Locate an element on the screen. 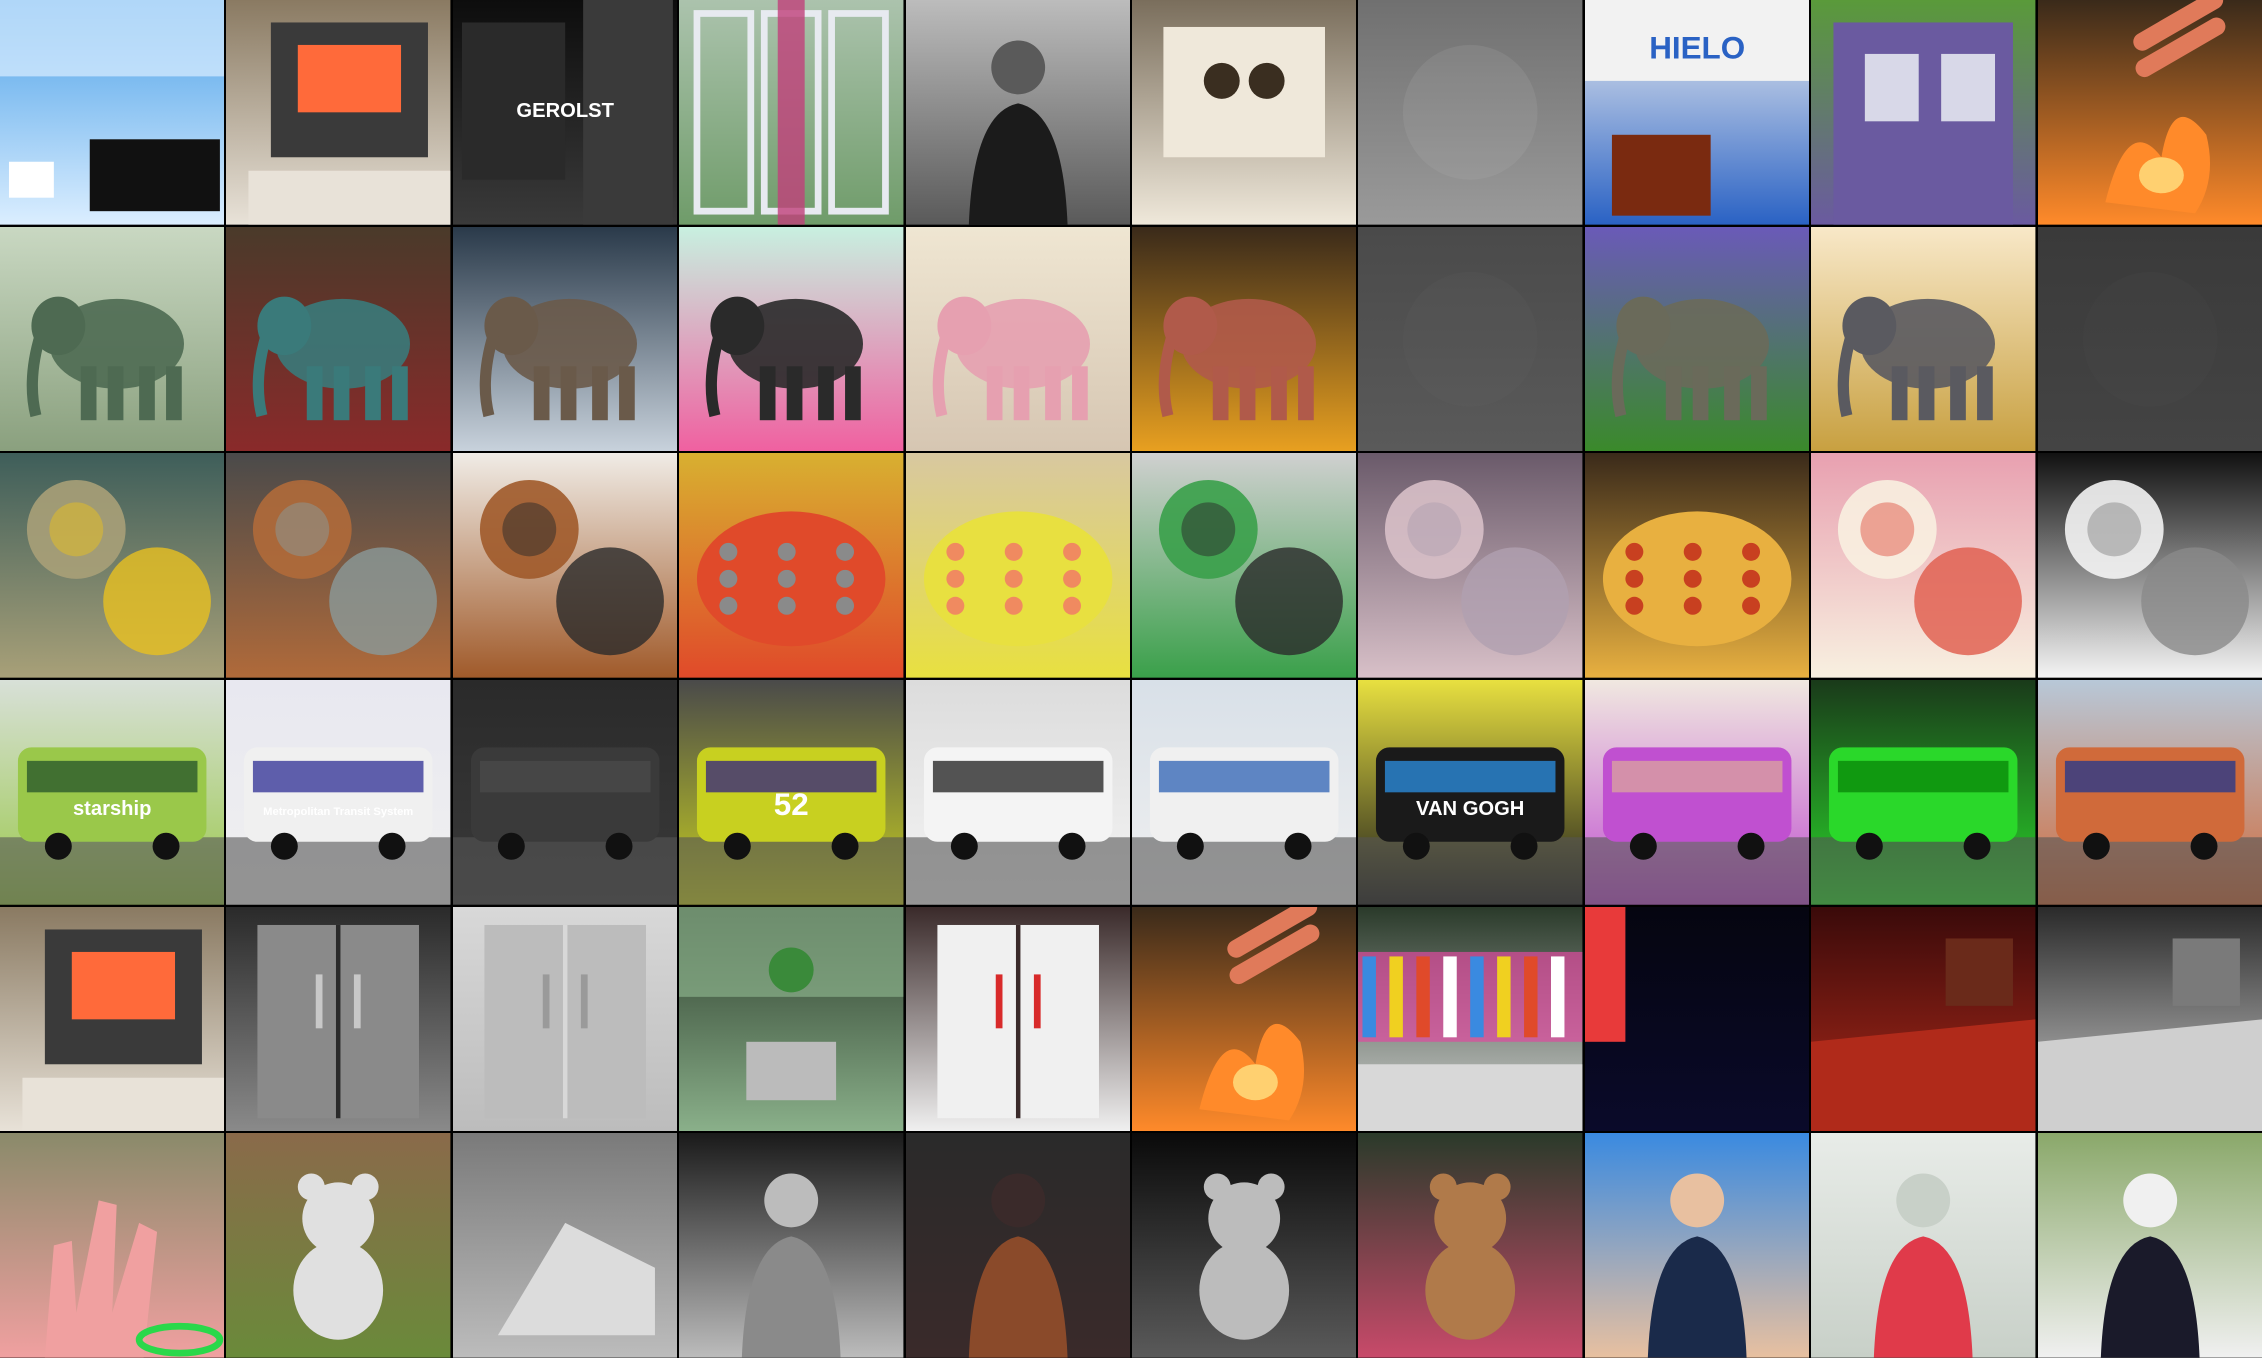 The height and width of the screenshot is (1358, 2262). tile-image: HIELO is located at coordinates (1697, 112).